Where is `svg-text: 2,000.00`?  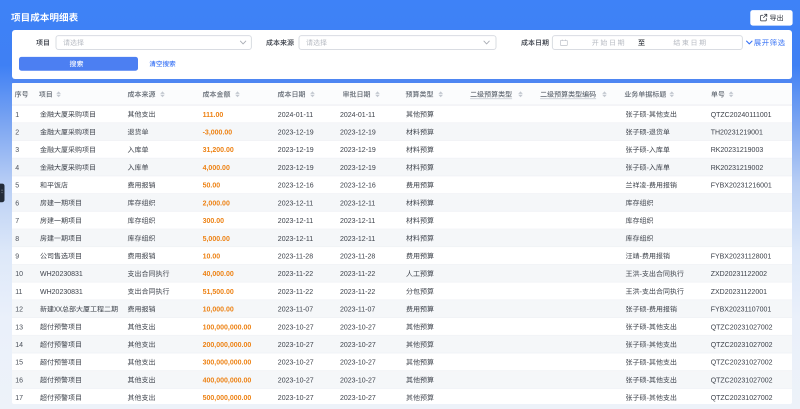
svg-text: 2,000.00 is located at coordinates (216, 203).